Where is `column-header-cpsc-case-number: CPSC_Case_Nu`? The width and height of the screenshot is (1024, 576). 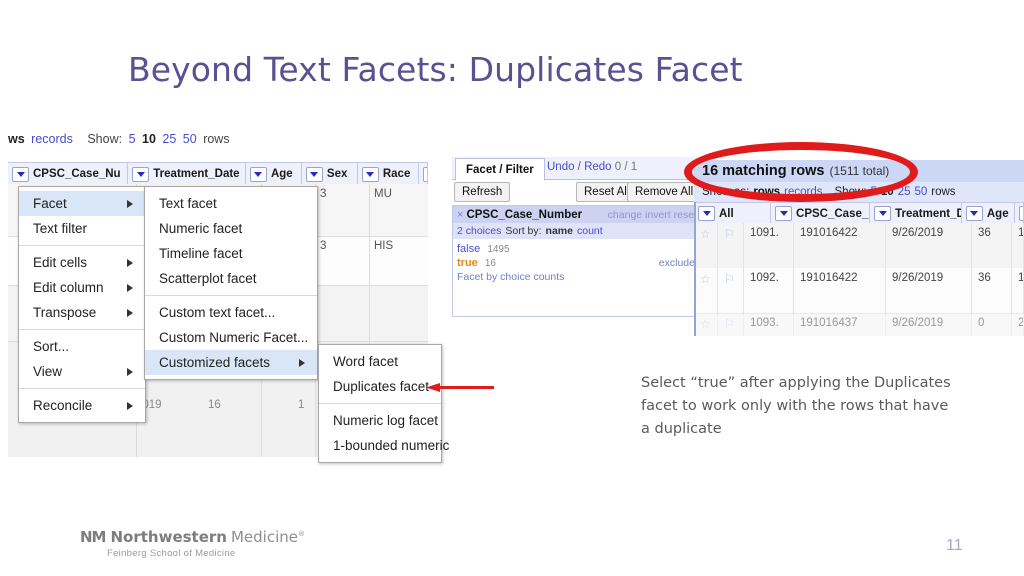 column-header-cpsc-case-number: CPSC_Case_Nu is located at coordinates (68, 174).